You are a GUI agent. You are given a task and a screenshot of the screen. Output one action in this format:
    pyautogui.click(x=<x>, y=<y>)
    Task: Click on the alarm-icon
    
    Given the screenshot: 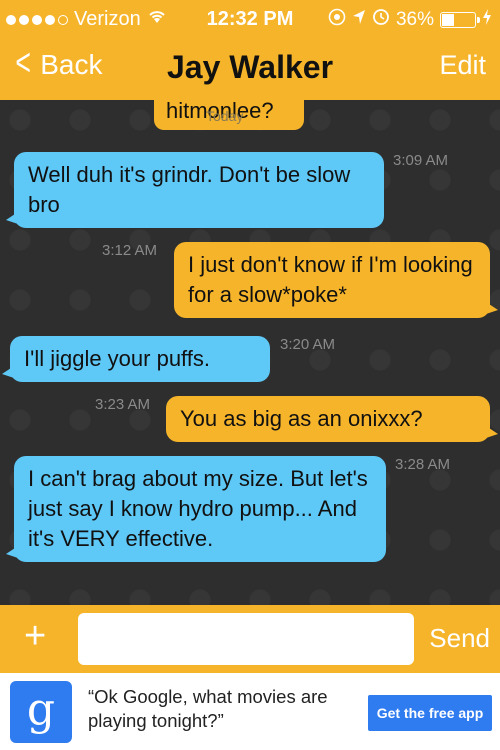 What is the action you would take?
    pyautogui.click(x=381, y=20)
    